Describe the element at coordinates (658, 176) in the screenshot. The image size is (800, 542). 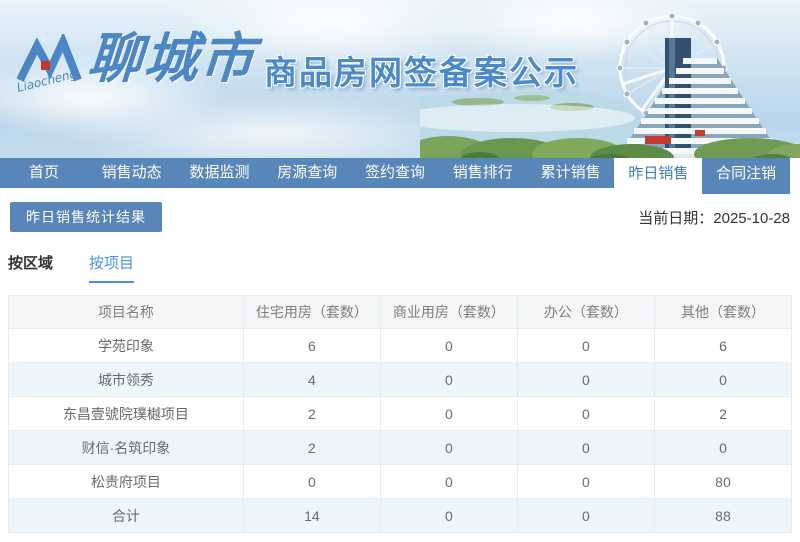
I see `nav-item-yesterday-sales: 昨日销售` at that location.